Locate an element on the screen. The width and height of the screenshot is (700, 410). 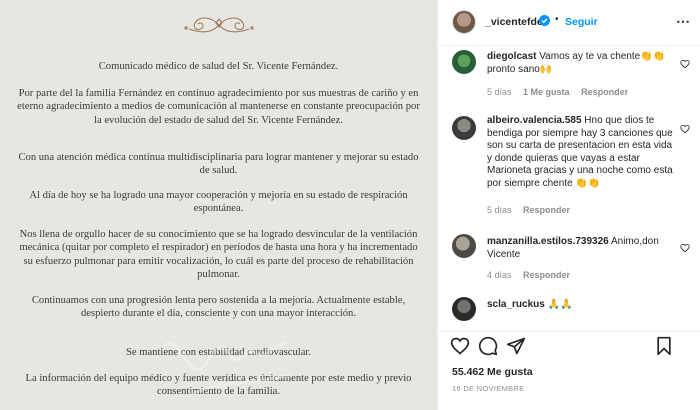
ornament-flourish-icon is located at coordinates (219, 25).